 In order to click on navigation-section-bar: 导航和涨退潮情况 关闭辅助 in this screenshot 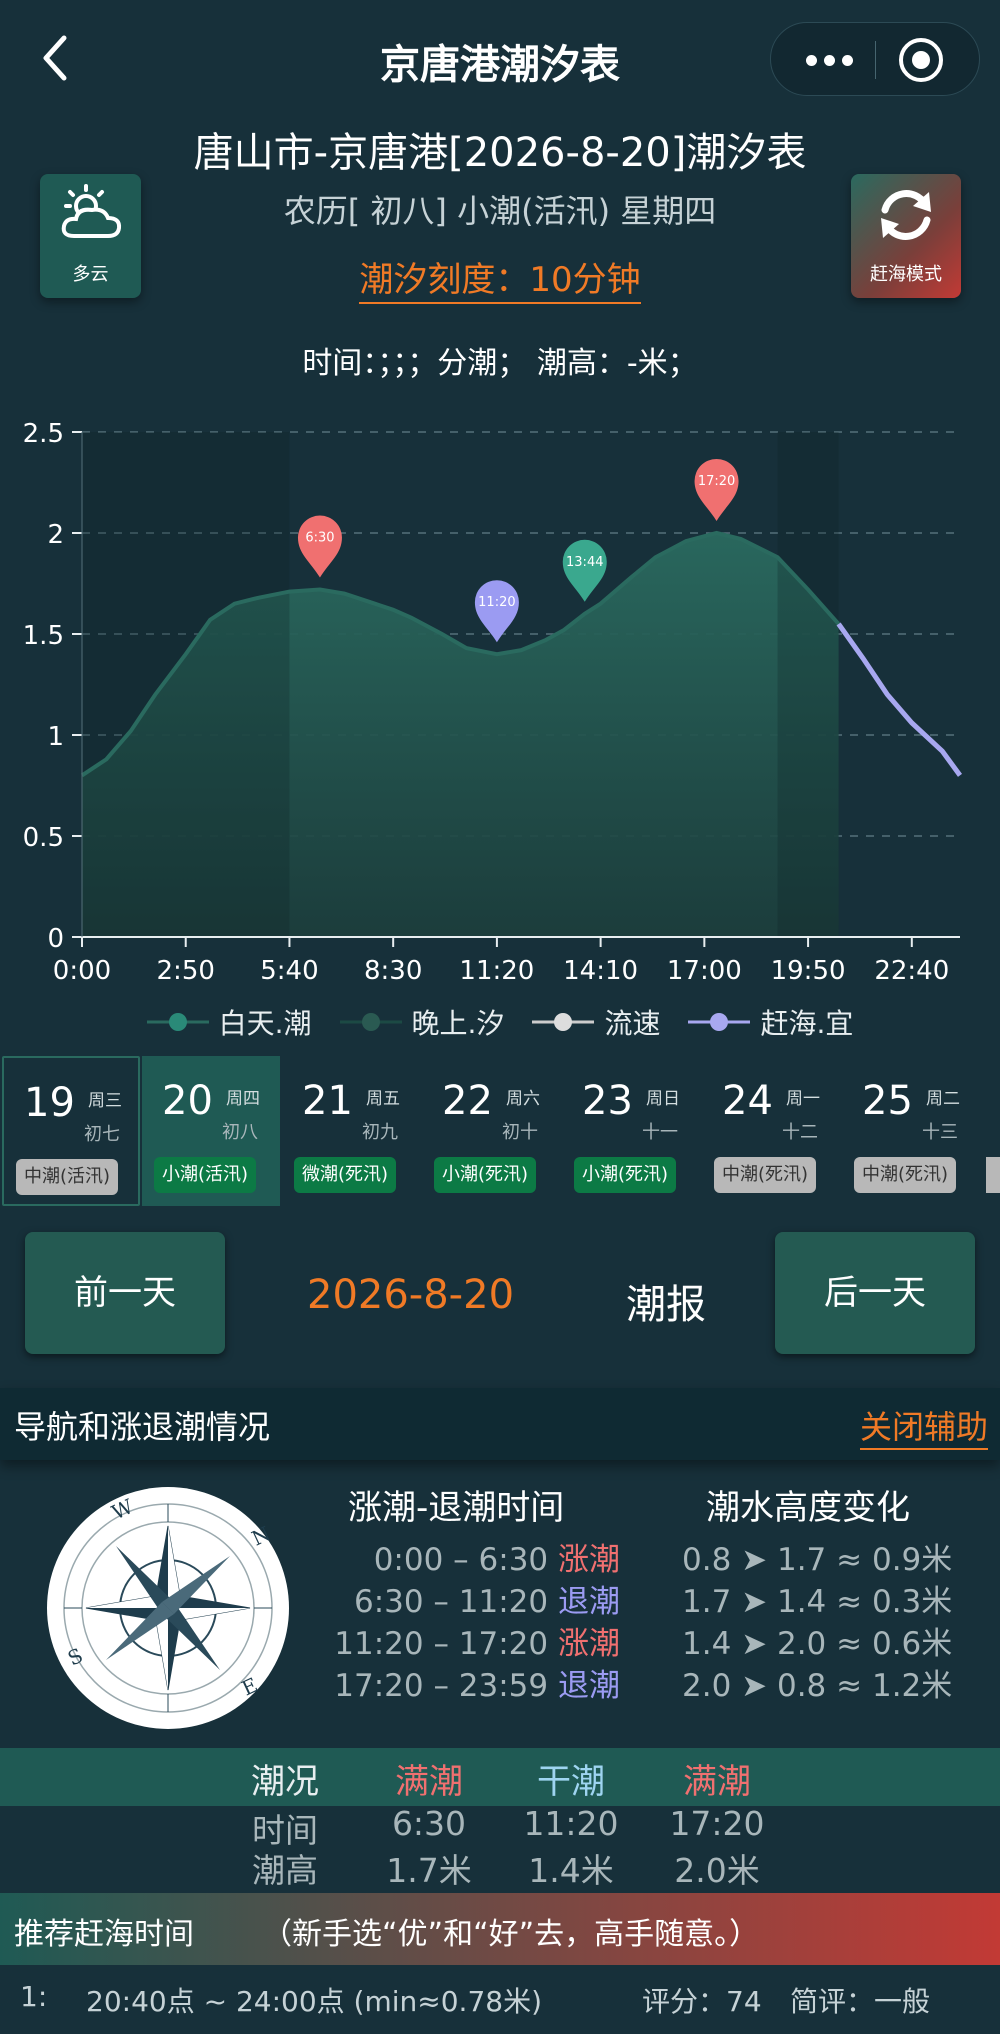, I will do `click(500, 1424)`.